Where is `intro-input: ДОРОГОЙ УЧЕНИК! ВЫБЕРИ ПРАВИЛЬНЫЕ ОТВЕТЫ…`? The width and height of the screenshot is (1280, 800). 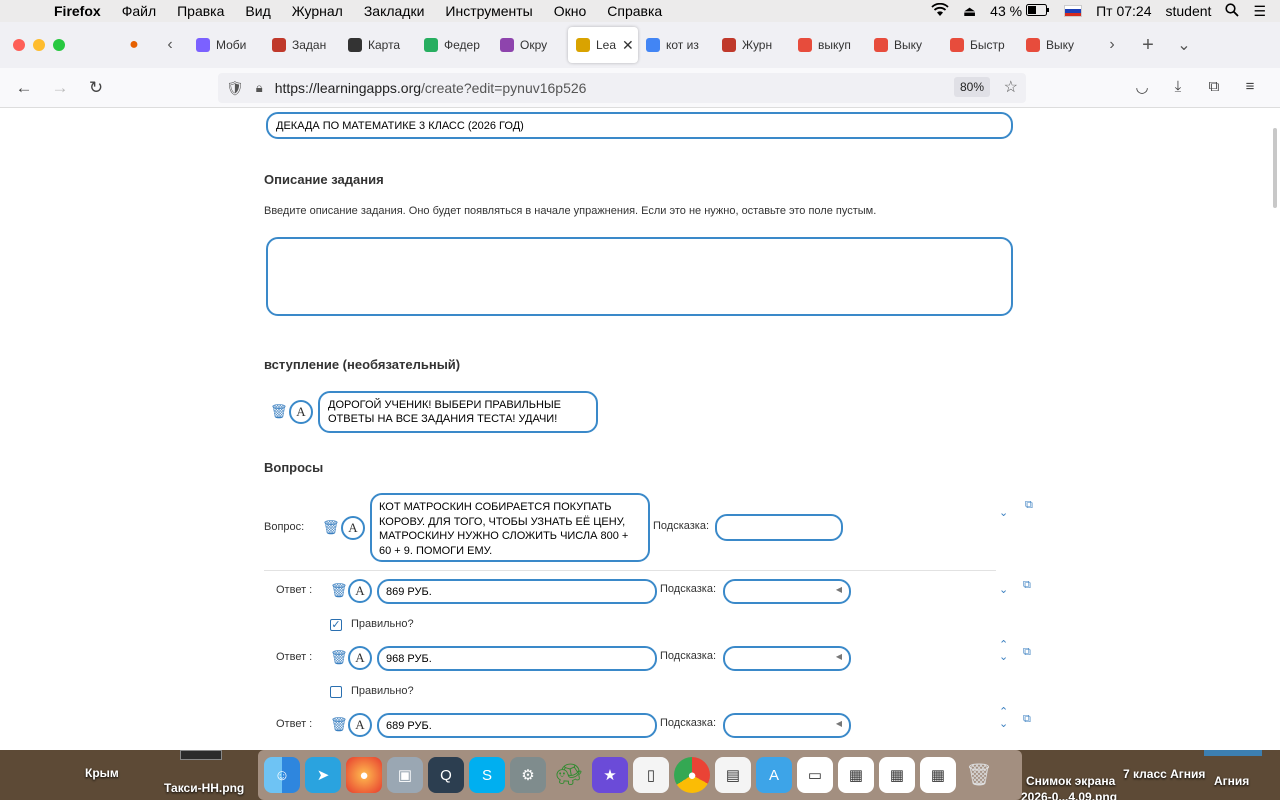
intro-input: ДОРОГОЙ УЧЕНИК! ВЫБЕРИ ПРАВИЛЬНЫЕ ОТВЕТЫ… is located at coordinates (458, 412).